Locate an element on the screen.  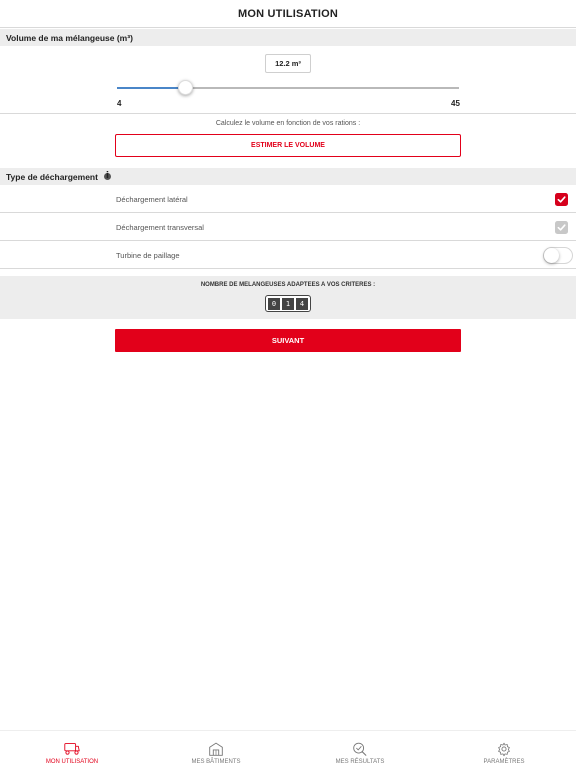
lateral-checkbox is located at coordinates (561, 199).